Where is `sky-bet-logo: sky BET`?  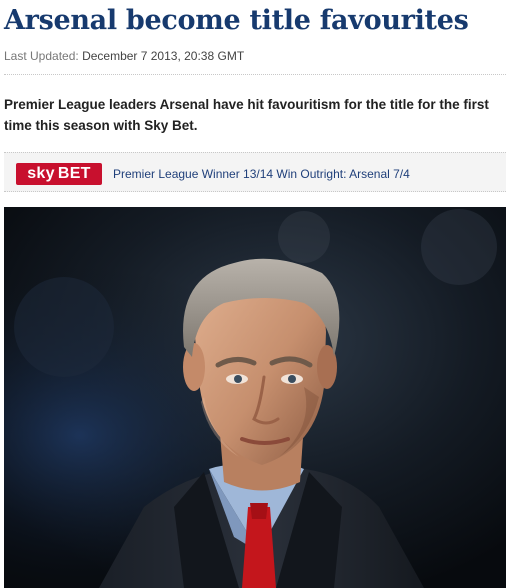 sky-bet-logo: sky BET is located at coordinates (59, 174).